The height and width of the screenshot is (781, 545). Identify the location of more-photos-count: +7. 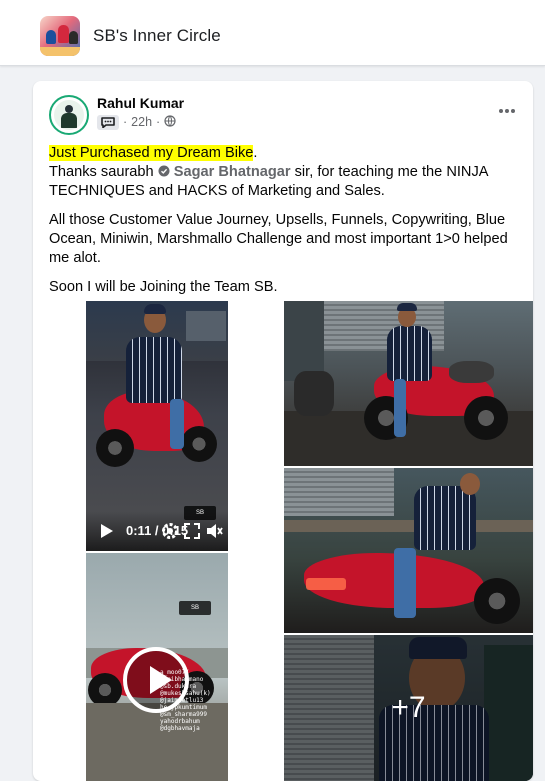
(408, 708).